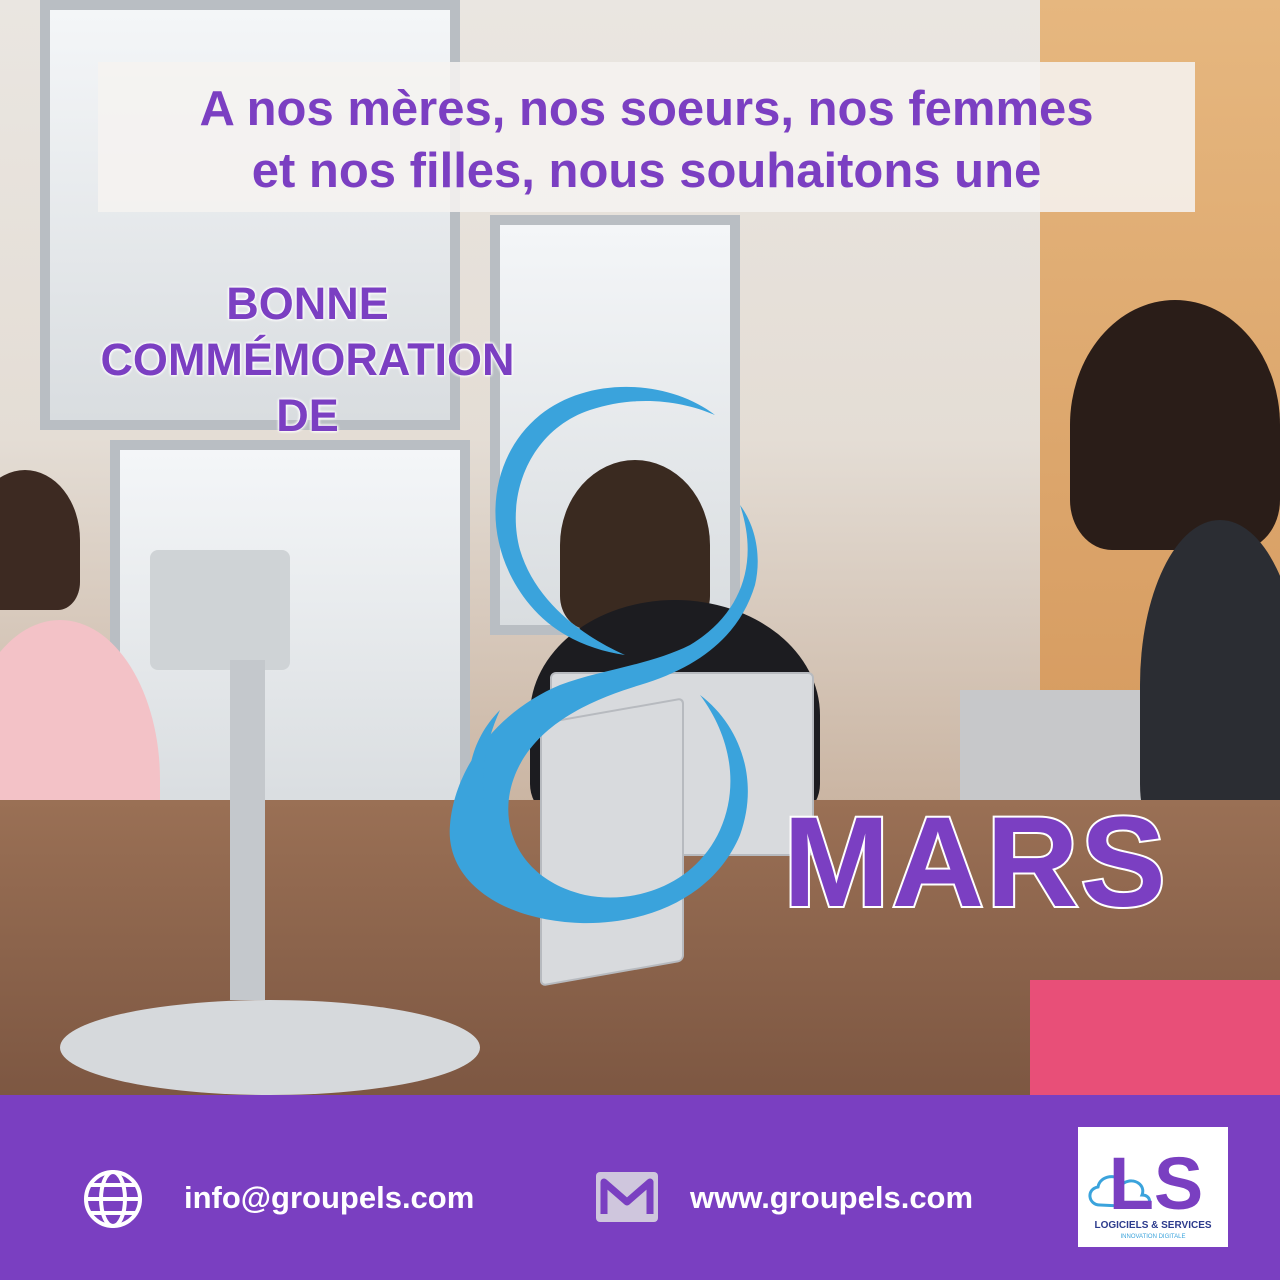 The image size is (1280, 1280). What do you see at coordinates (831, 1198) in the screenshot?
I see `website-link: www.groupels.com` at bounding box center [831, 1198].